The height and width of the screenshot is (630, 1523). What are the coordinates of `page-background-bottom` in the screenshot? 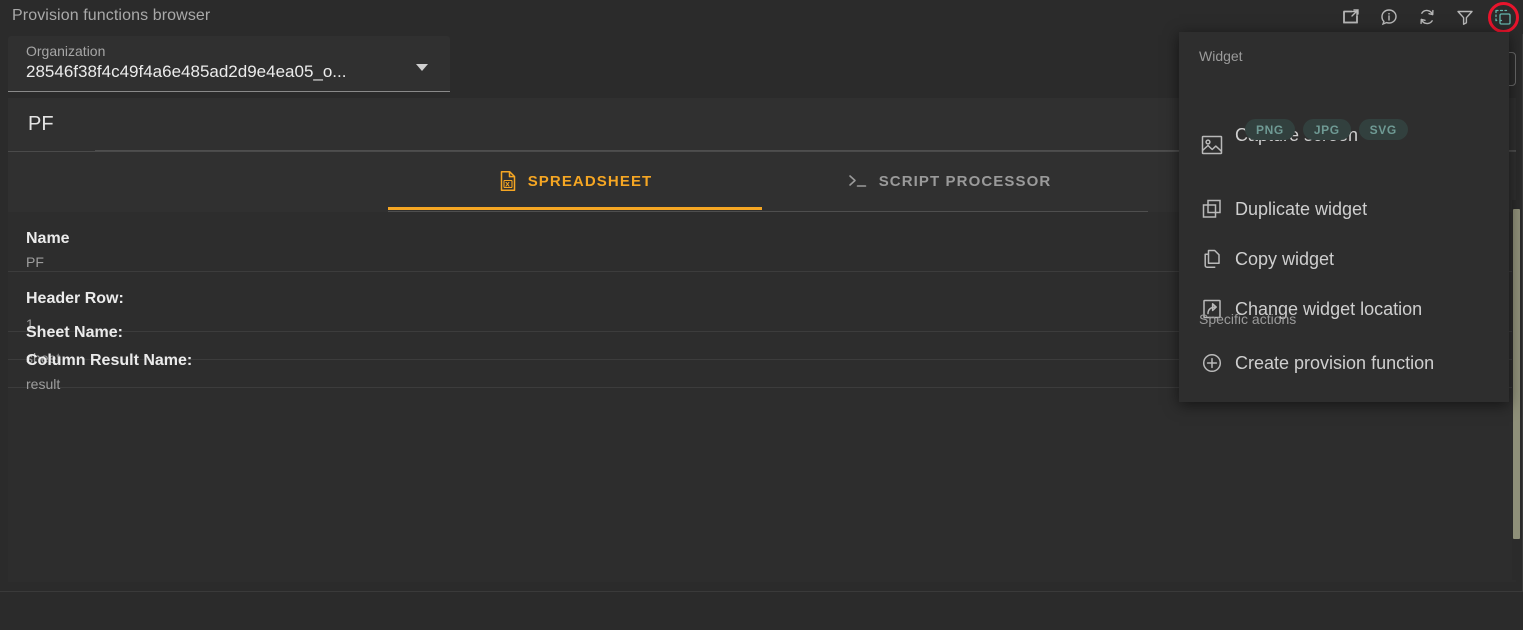 It's located at (761, 611).